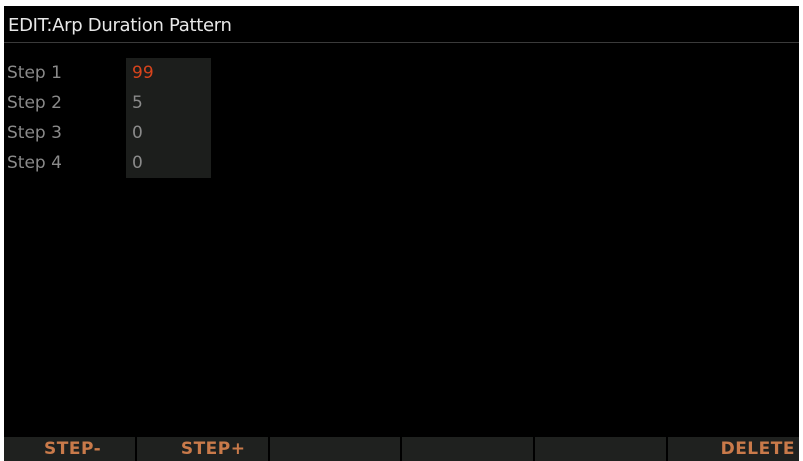 This screenshot has height=461, width=803. What do you see at coordinates (168, 103) in the screenshot?
I see `step-value-field: 5` at bounding box center [168, 103].